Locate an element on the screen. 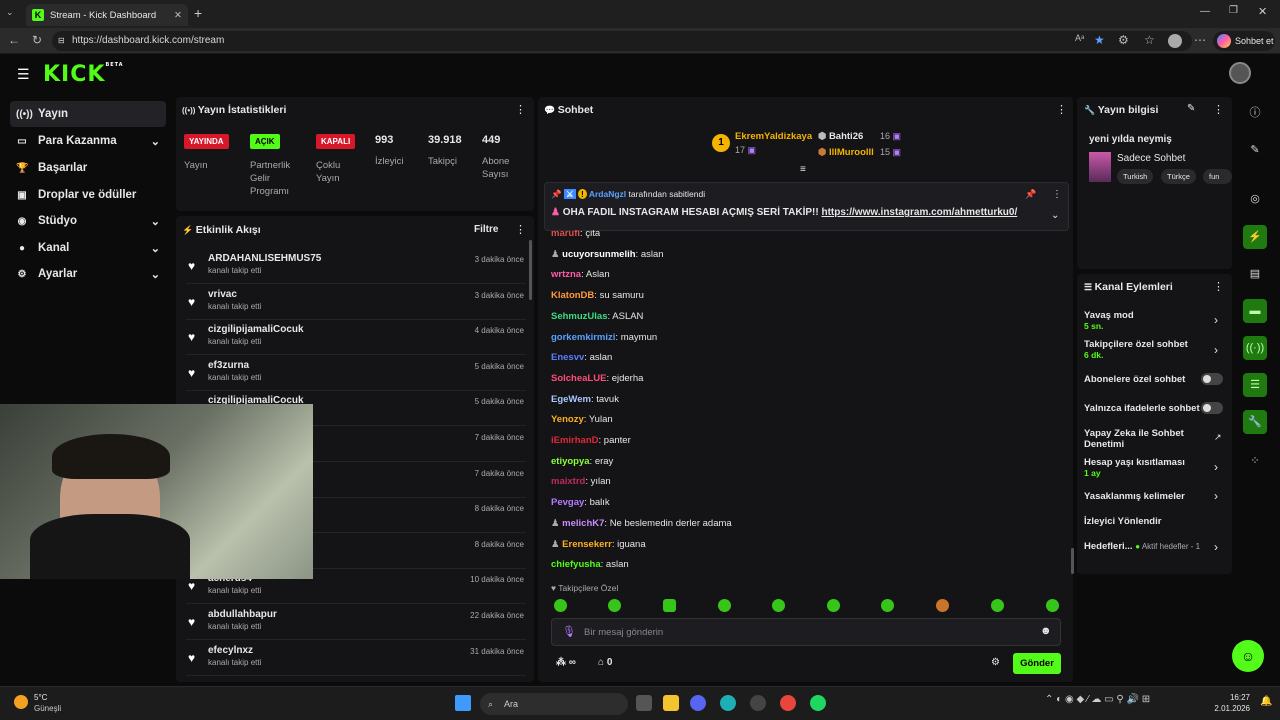 Image resolution: width=1280 pixels, height=720 pixels. activity-username: vrivac is located at coordinates (222, 294).